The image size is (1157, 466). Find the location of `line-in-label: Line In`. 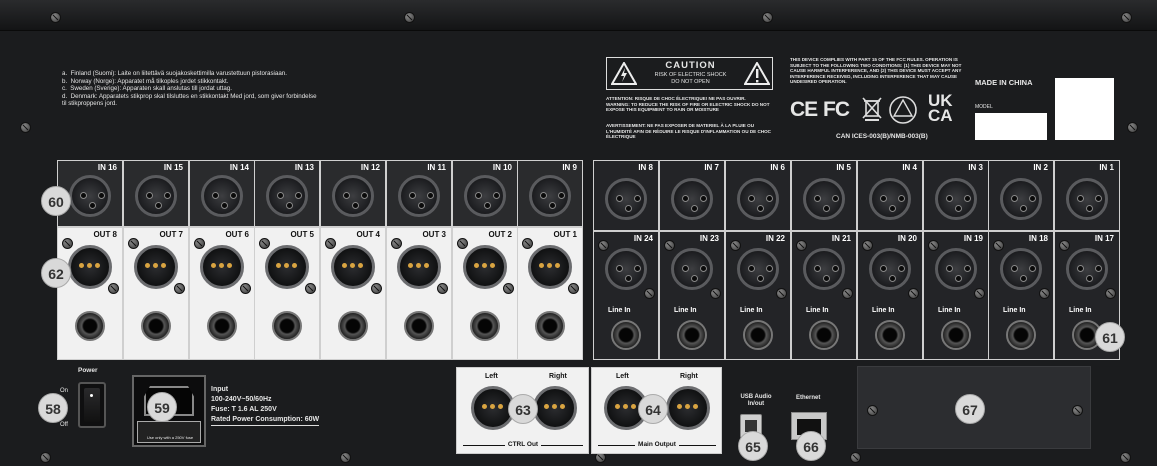

line-in-label: Line In is located at coordinates (883, 310).